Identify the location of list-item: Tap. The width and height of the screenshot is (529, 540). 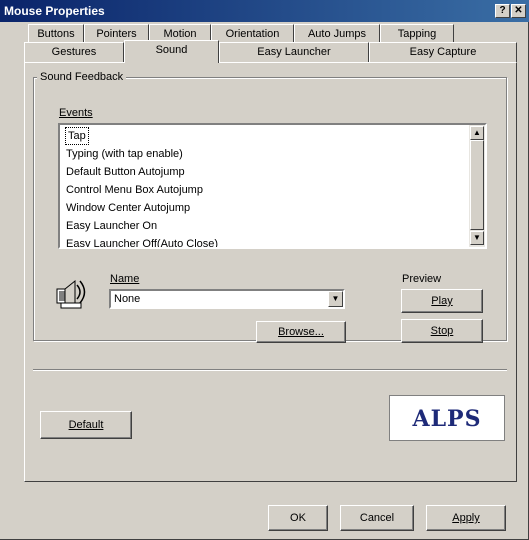
(77, 136).